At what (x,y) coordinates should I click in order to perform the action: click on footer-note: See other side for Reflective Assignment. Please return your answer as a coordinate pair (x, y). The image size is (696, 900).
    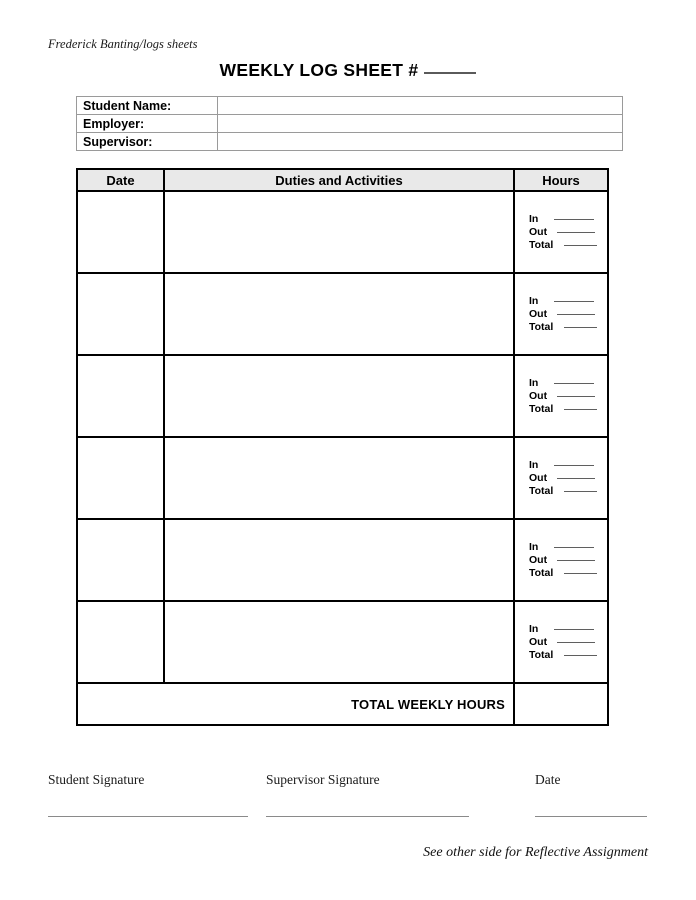
    Looking at the image, I should click on (535, 852).